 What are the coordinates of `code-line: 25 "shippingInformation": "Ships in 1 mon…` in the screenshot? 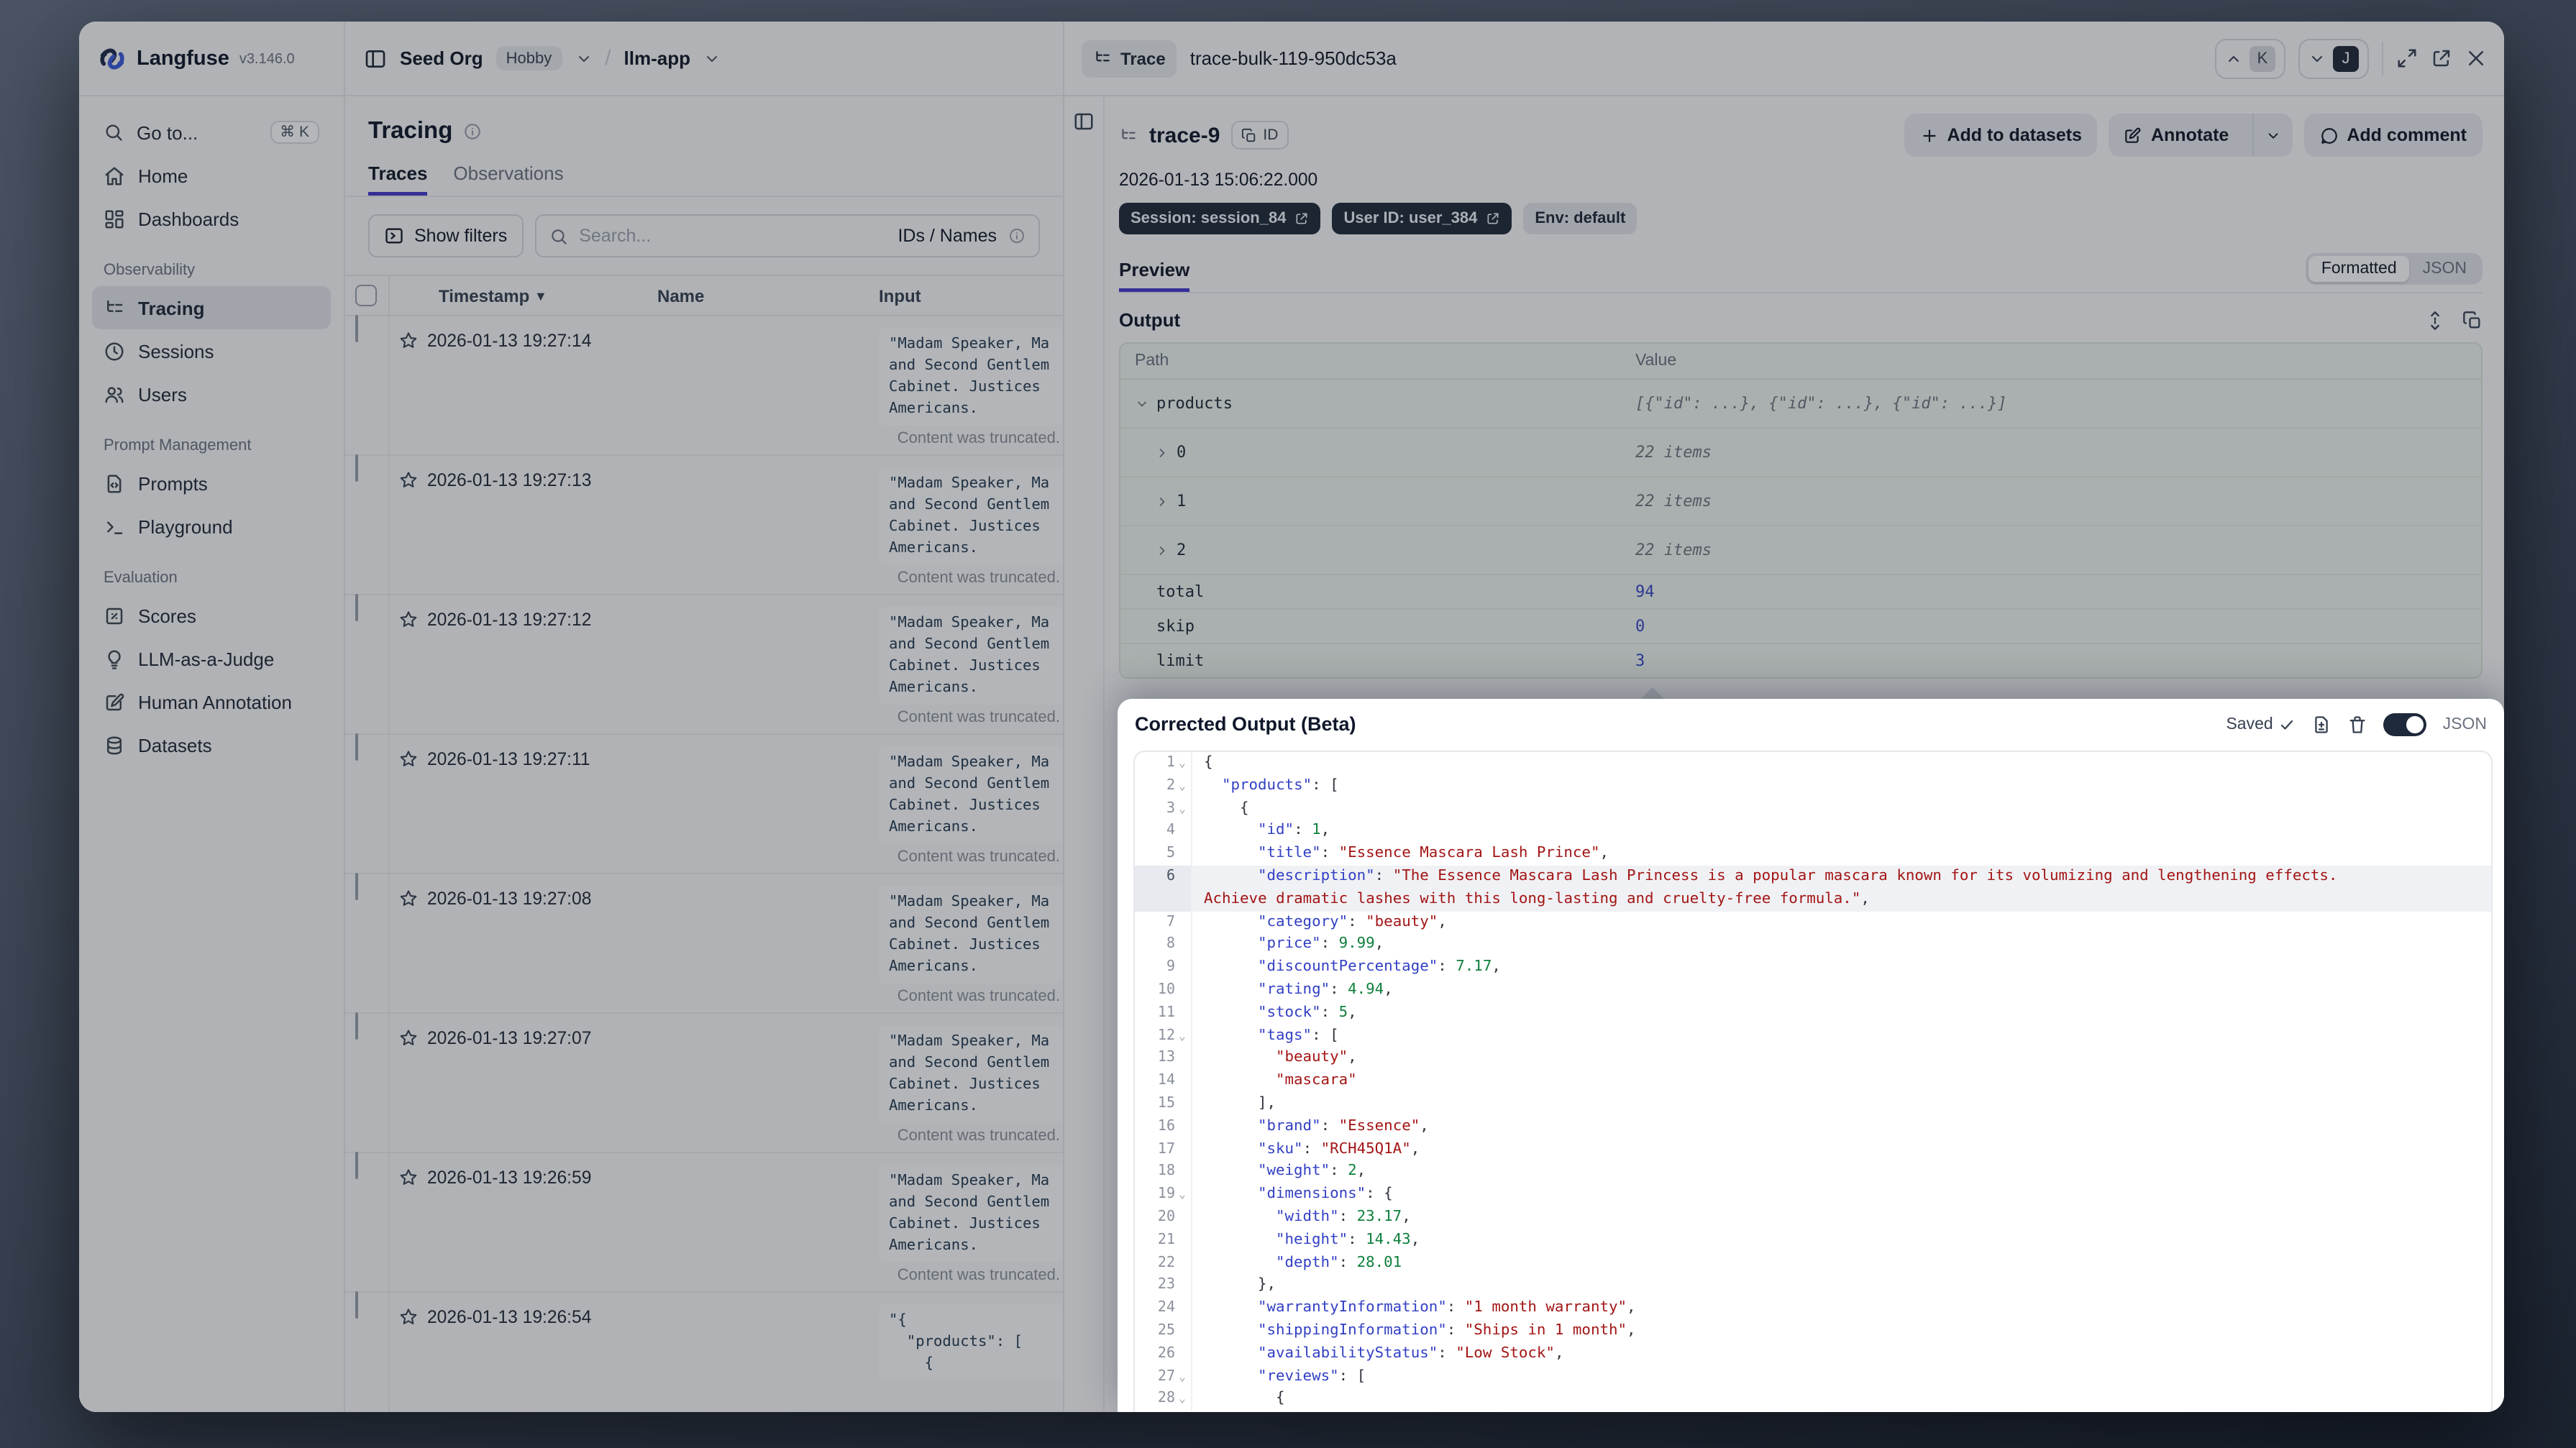 It's located at (1813, 1331).